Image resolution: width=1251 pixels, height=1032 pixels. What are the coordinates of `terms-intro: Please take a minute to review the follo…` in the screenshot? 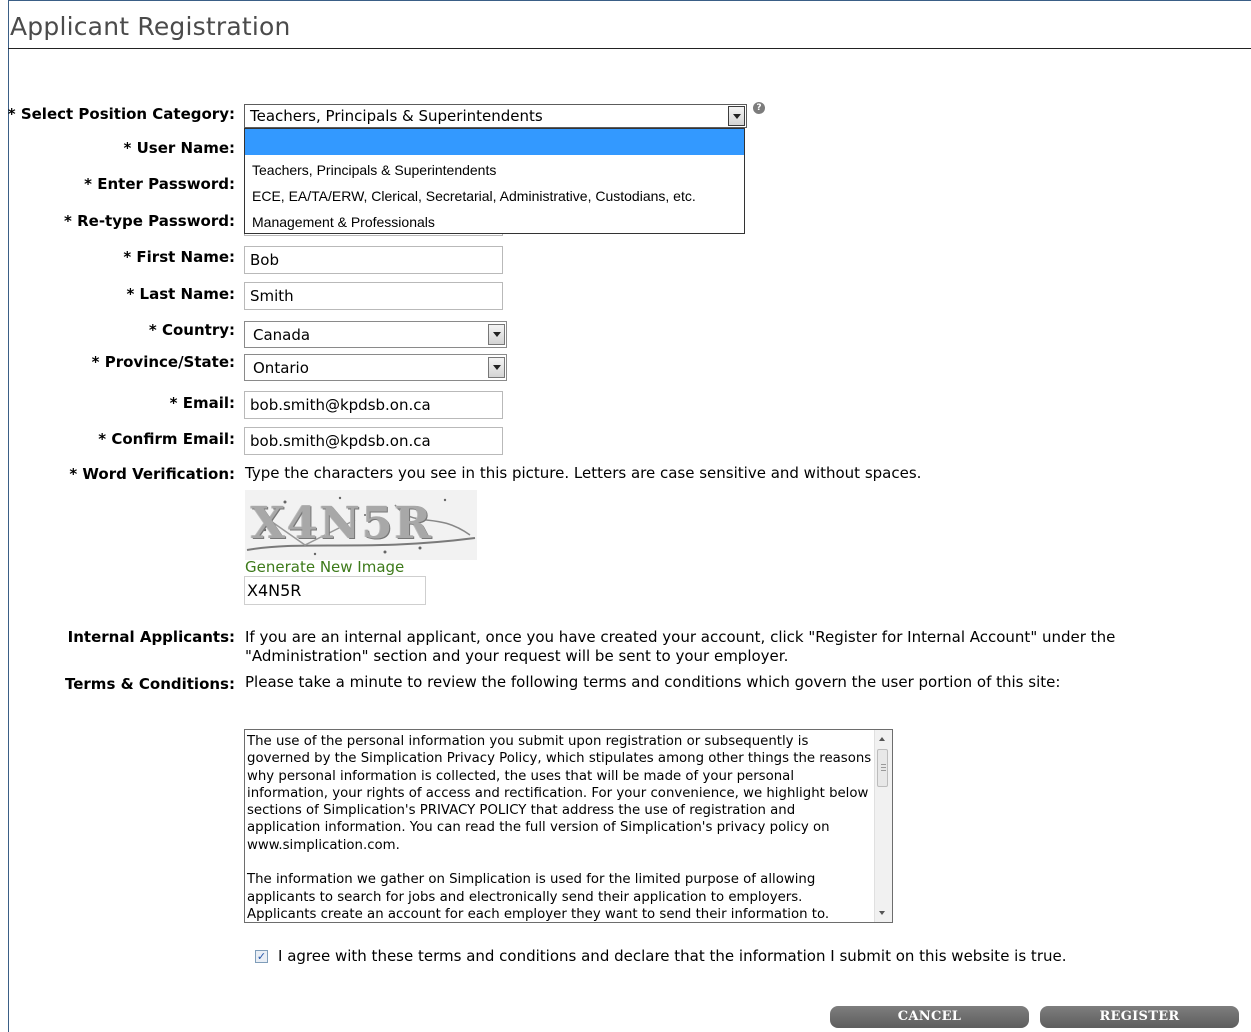 It's located at (653, 682).